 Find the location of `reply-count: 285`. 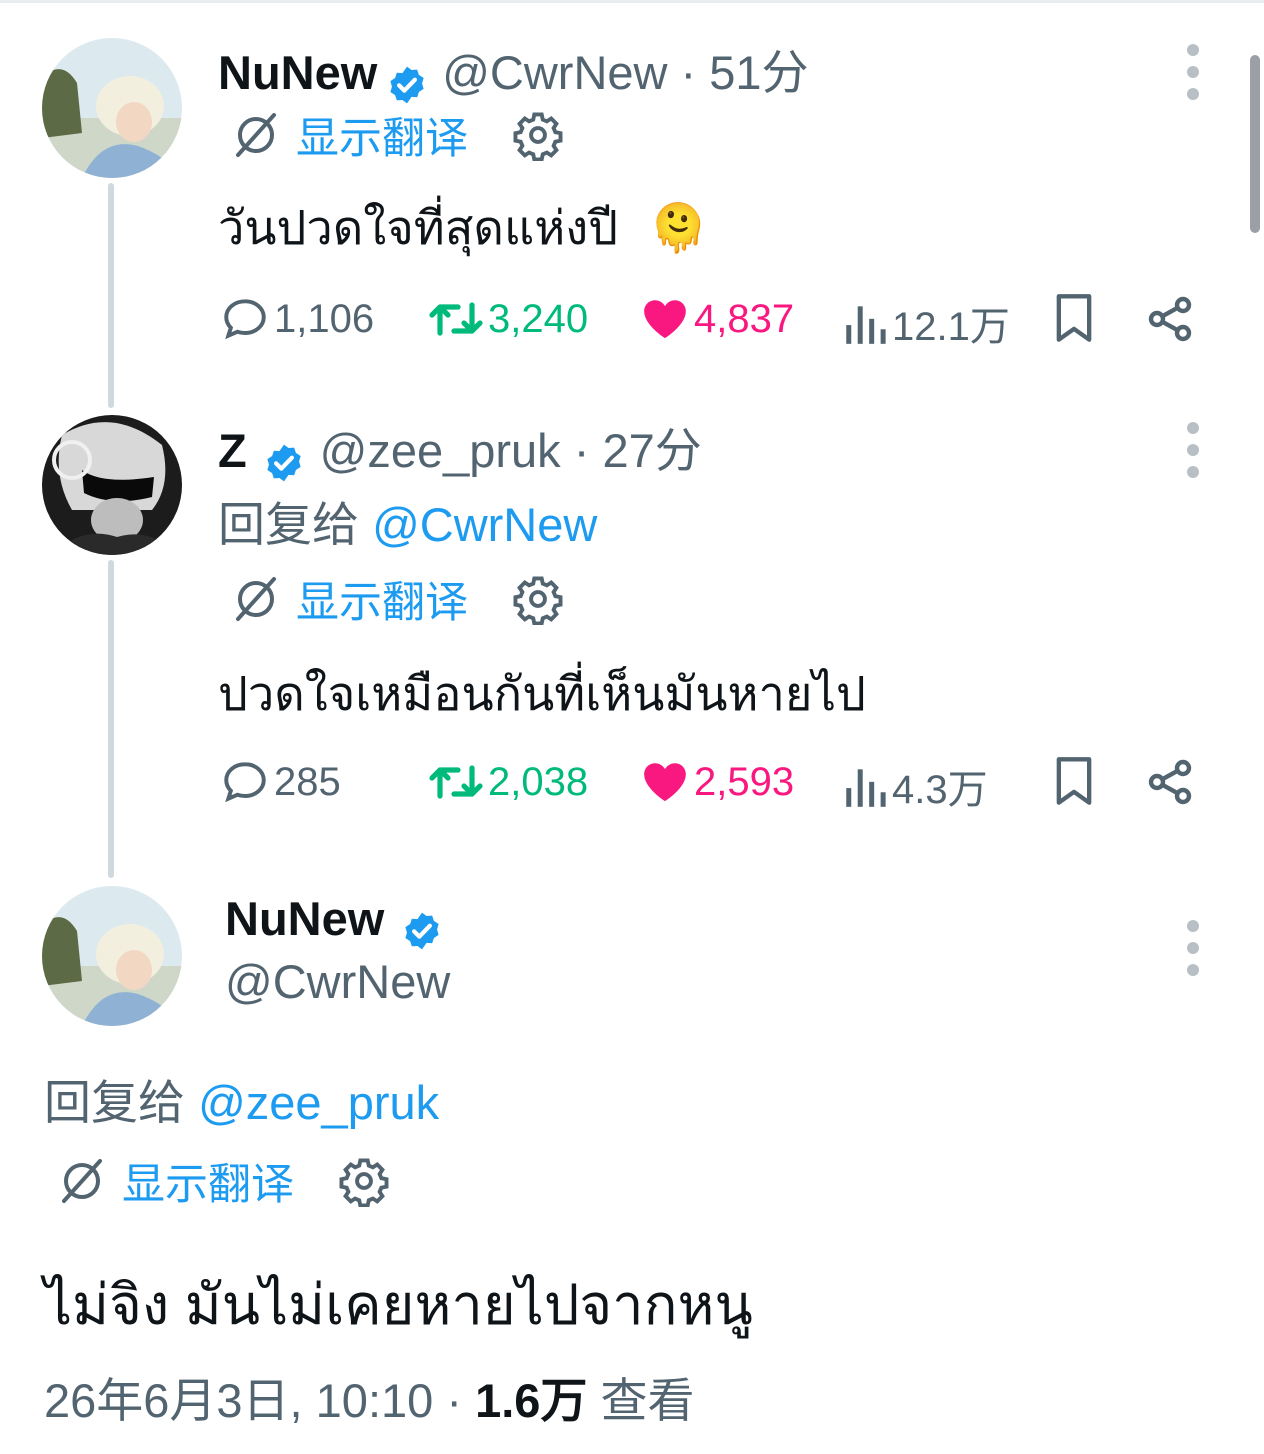

reply-count: 285 is located at coordinates (307, 781).